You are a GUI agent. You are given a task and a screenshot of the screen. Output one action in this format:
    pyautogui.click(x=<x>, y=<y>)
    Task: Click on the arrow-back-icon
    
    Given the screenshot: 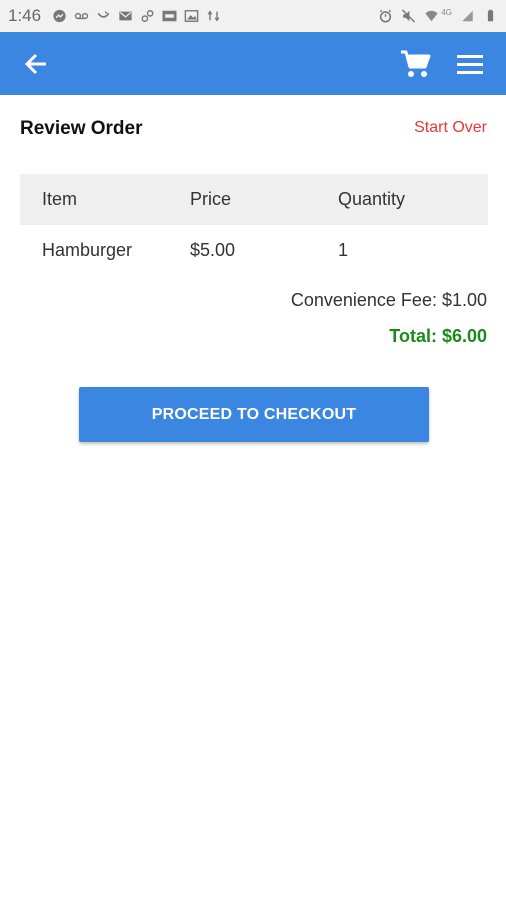 What is the action you would take?
    pyautogui.click(x=36, y=64)
    